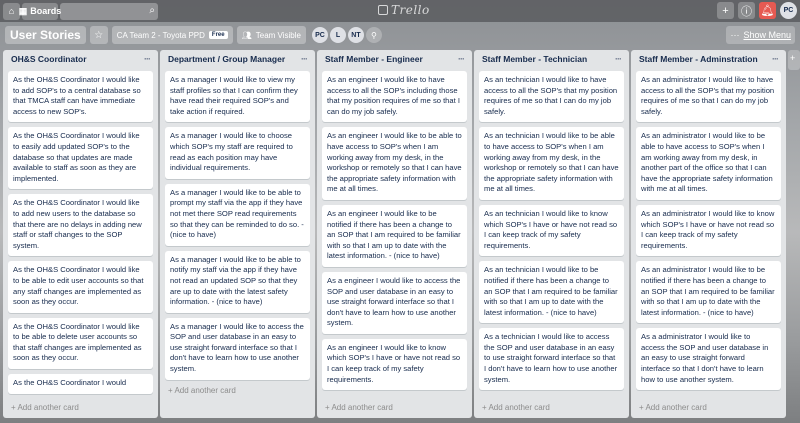 The height and width of the screenshot is (423, 800). Describe the element at coordinates (246, 35) in the screenshot. I see `team-visibility-icon: 👥︎` at that location.